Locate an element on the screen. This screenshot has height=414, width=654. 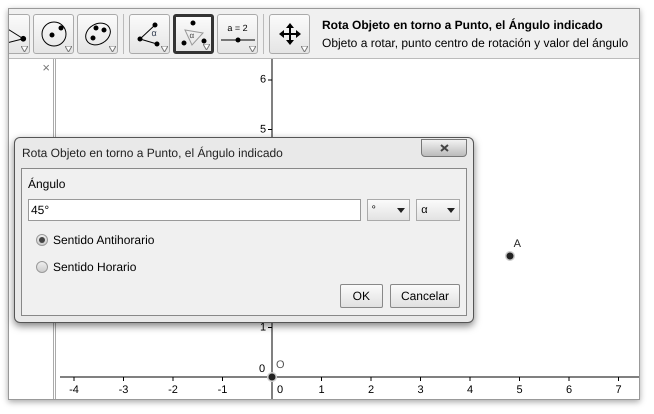
axis-tick-label: -1 is located at coordinates (223, 390).